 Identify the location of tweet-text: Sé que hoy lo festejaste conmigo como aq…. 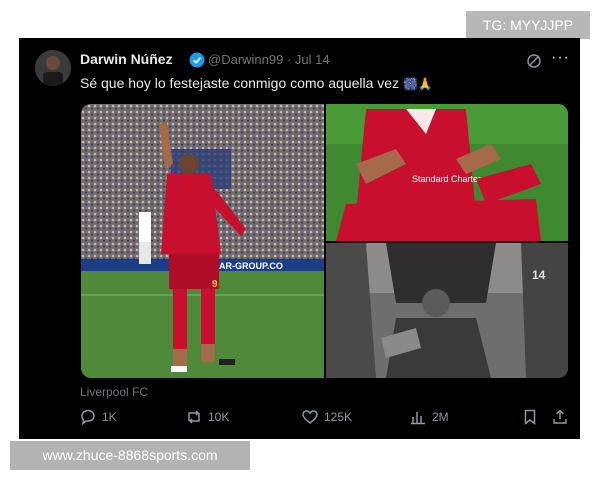
(256, 83).